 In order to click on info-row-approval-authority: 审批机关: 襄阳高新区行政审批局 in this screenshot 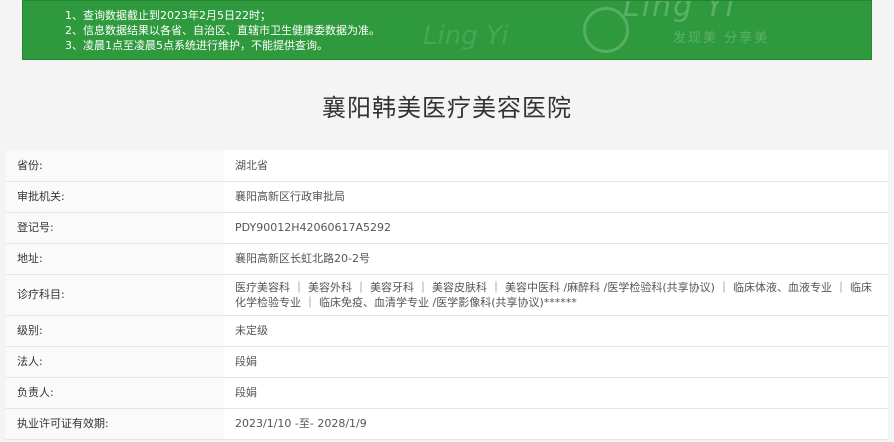, I will do `click(447, 197)`.